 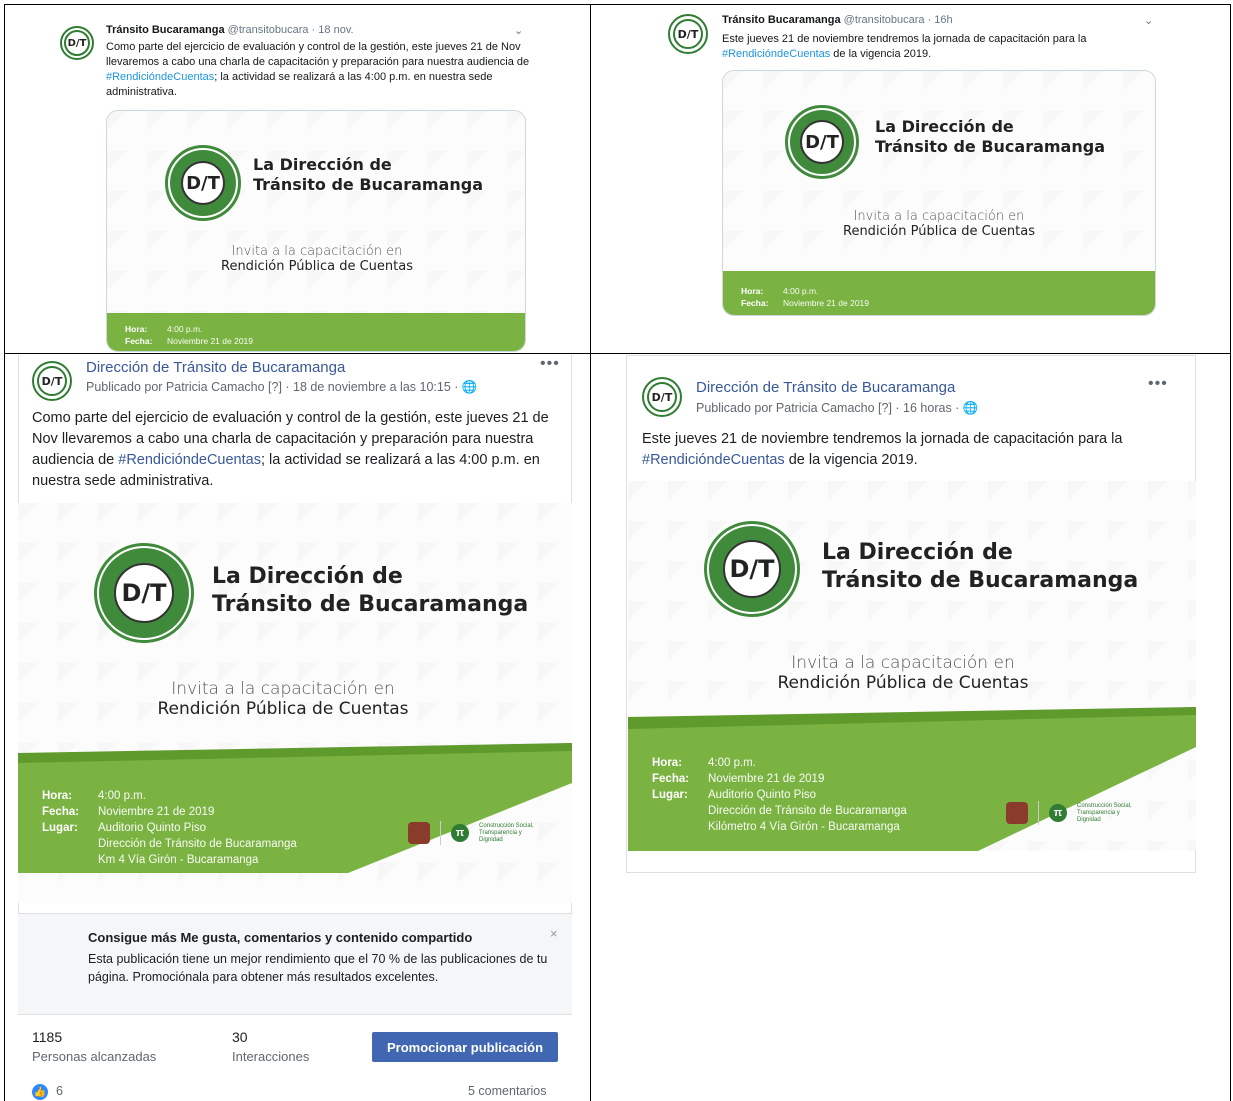 What do you see at coordinates (465, 1047) in the screenshot?
I see `promote-post-button: Promocionar publicación` at bounding box center [465, 1047].